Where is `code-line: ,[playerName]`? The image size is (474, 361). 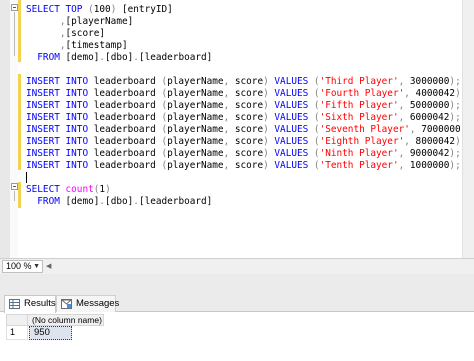 code-line: ,[playerName] is located at coordinates (79, 22).